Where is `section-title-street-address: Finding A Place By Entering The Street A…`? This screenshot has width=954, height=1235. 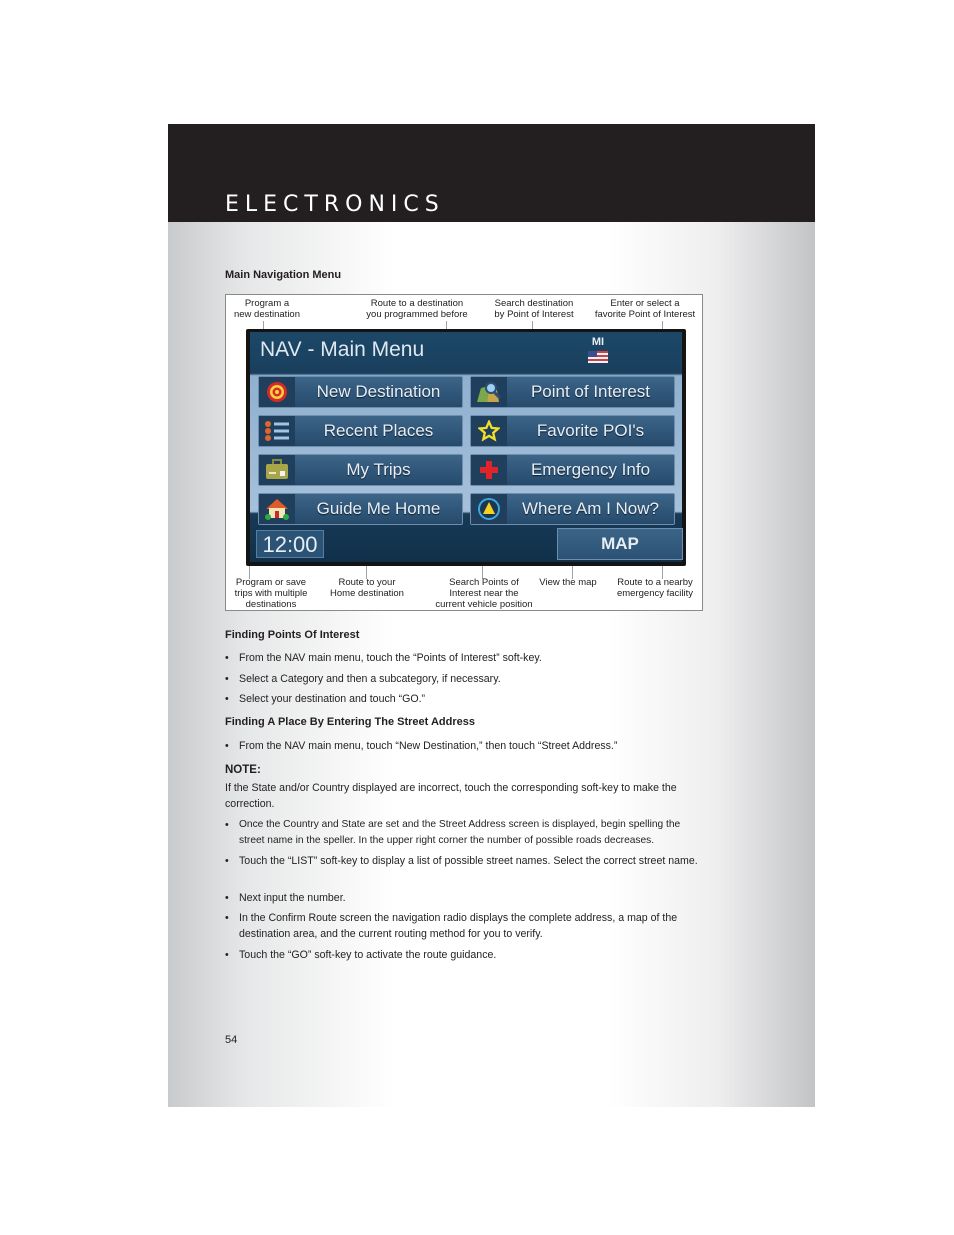
section-title-street-address: Finding A Place By Entering The Street A… is located at coordinates (350, 722).